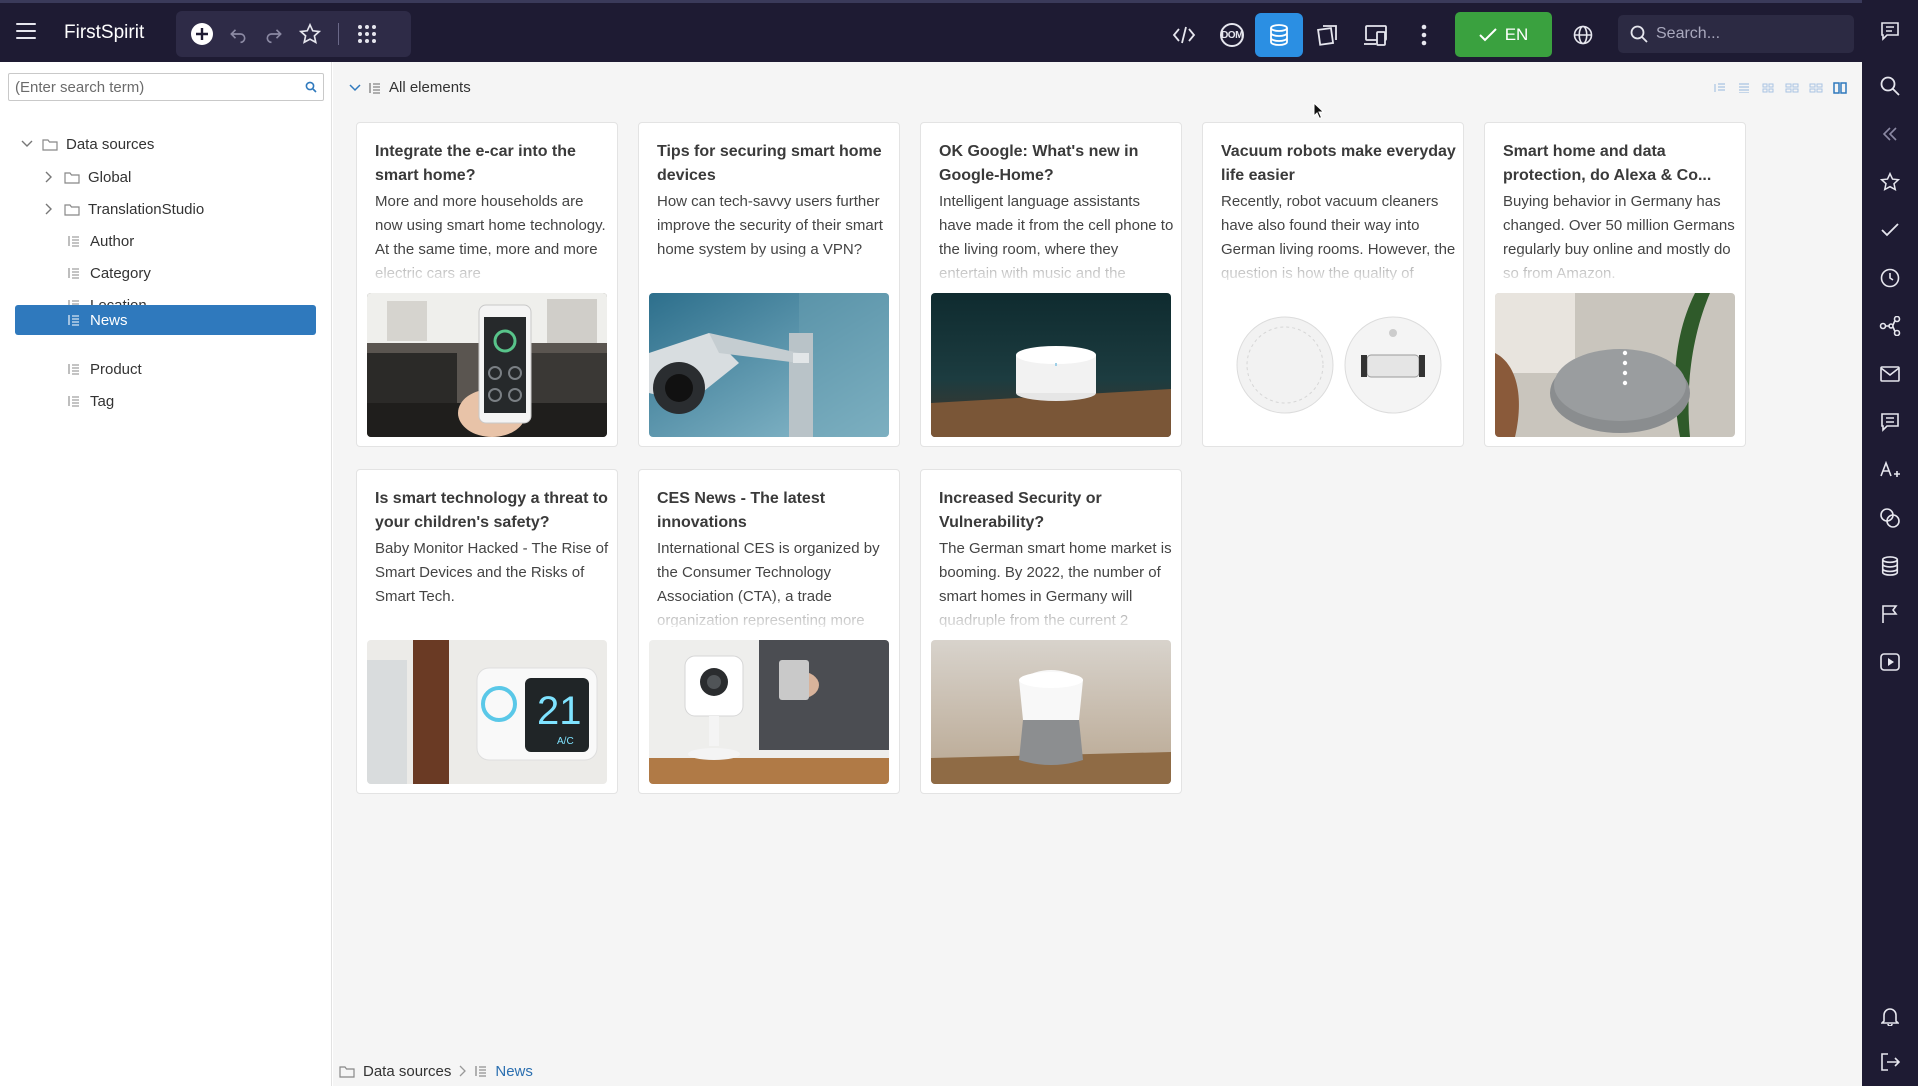 The image size is (1918, 1086). I want to click on apps-button, so click(367, 34).